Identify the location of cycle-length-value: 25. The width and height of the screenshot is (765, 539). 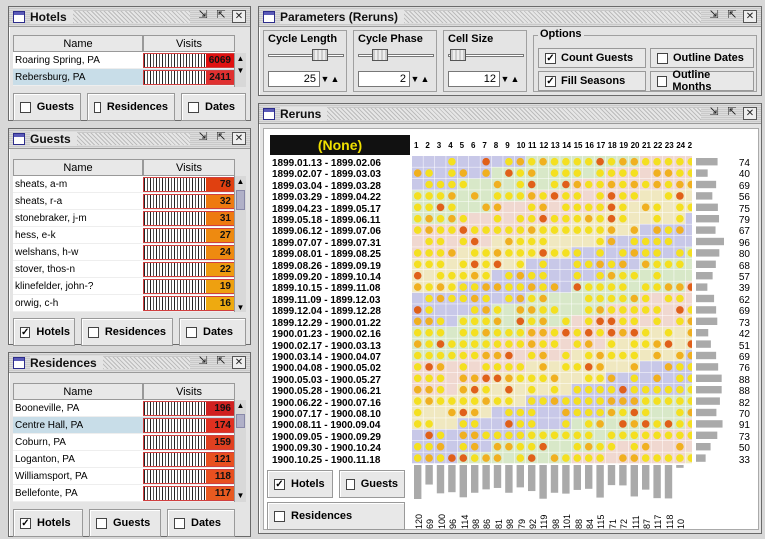
(294, 79).